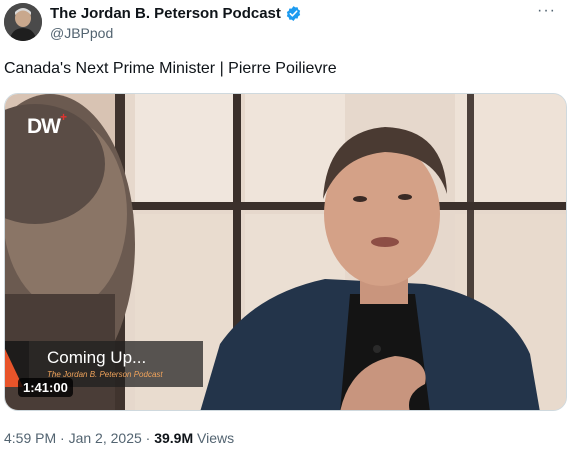 The width and height of the screenshot is (570, 459). I want to click on avatar-portrait-icon, so click(23, 22).